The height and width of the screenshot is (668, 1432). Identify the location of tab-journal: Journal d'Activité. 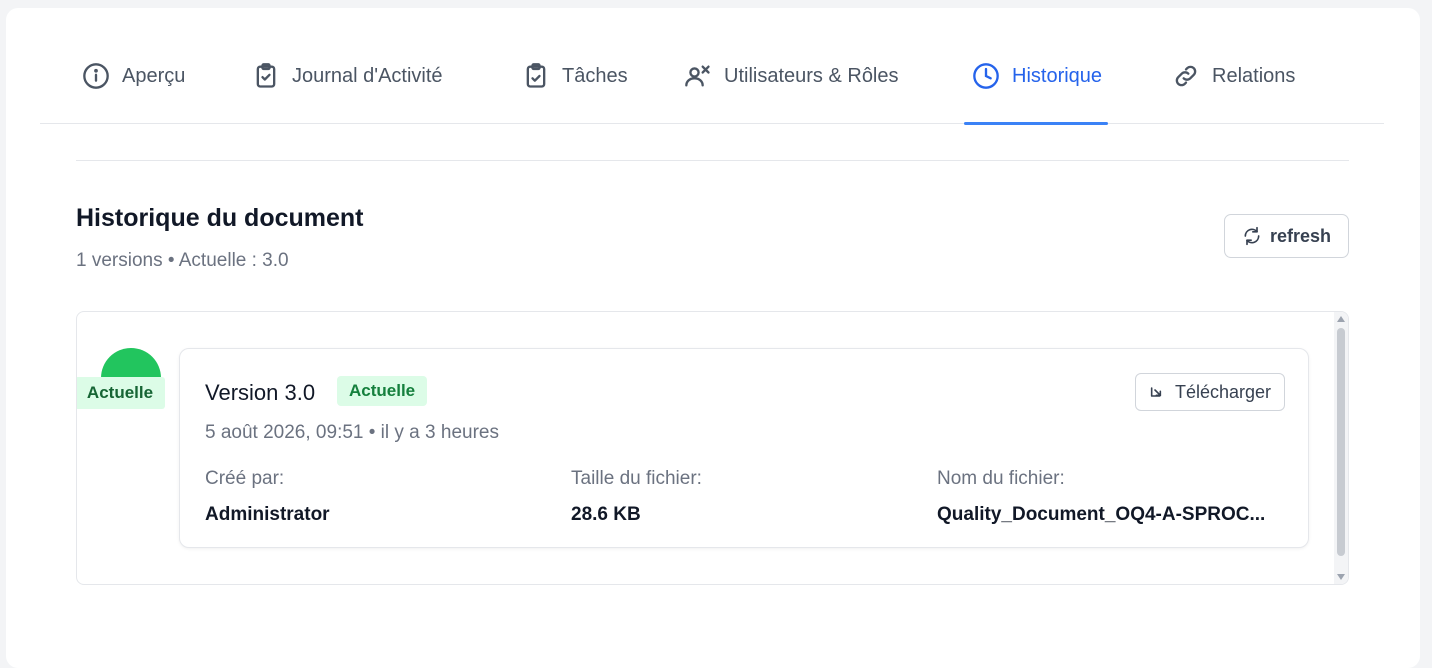
(347, 93).